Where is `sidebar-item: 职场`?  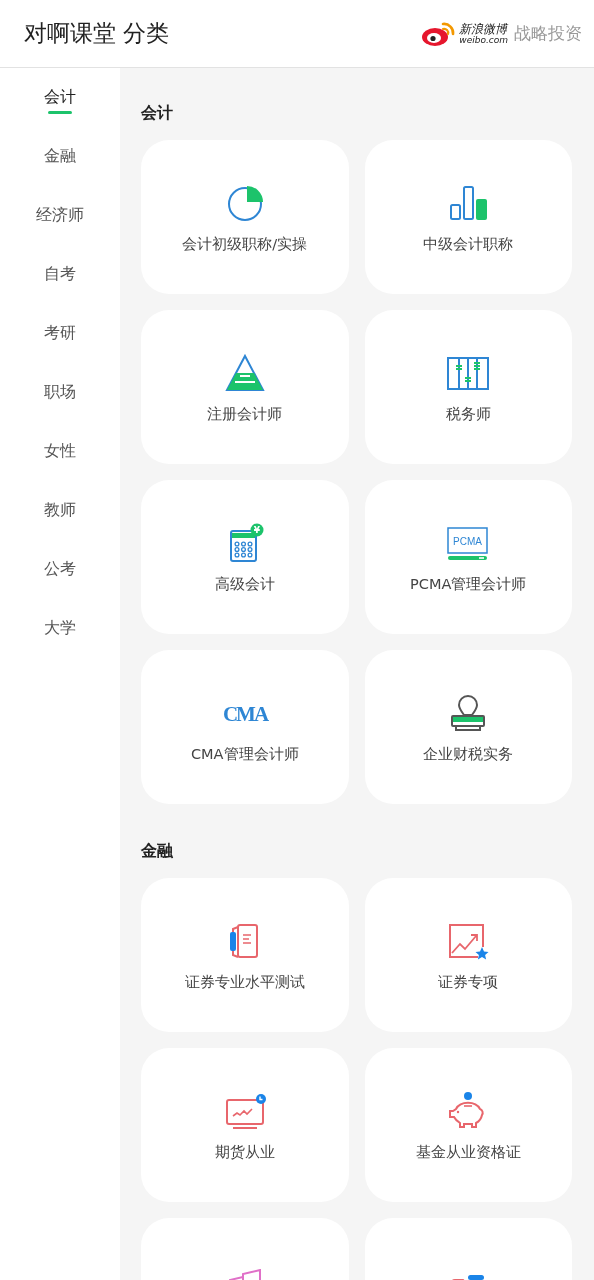
sidebar-item: 职场 is located at coordinates (60, 392).